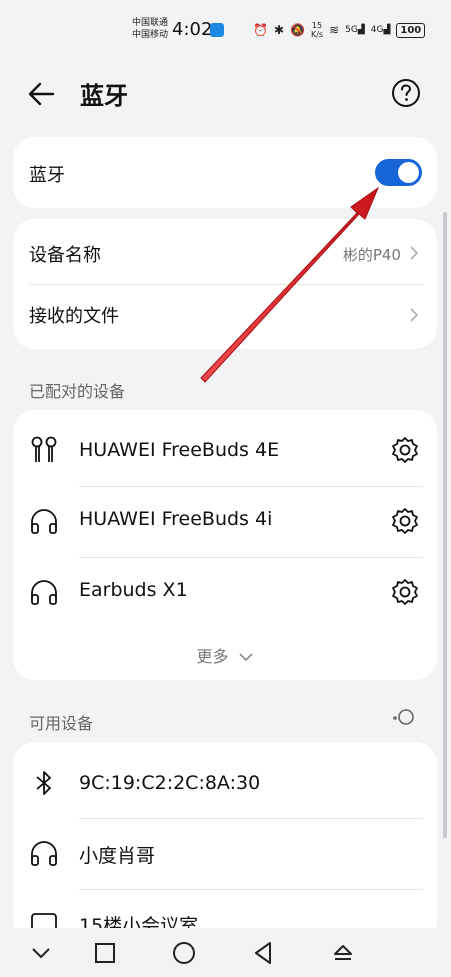  What do you see at coordinates (212, 656) in the screenshot?
I see `more-label: 更多` at bounding box center [212, 656].